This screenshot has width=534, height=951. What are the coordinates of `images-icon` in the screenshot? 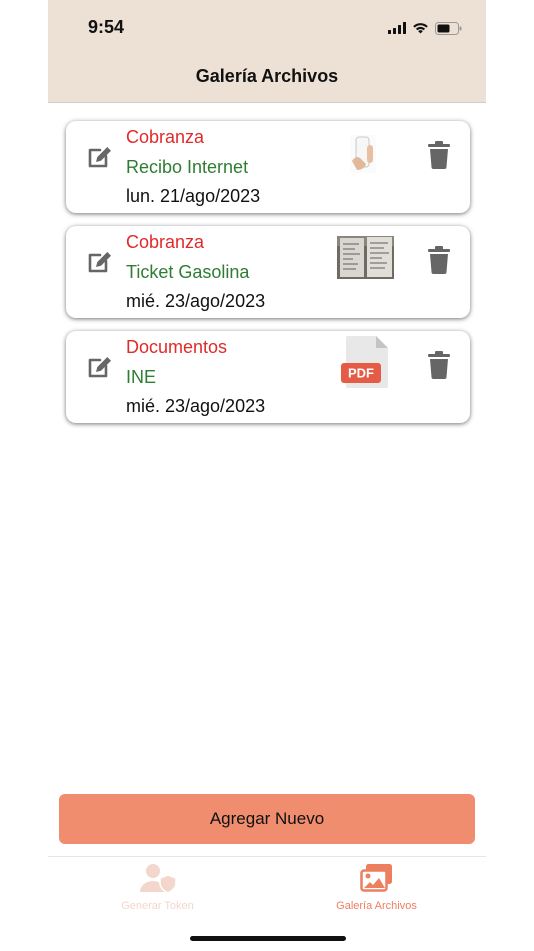 It's located at (375, 878).